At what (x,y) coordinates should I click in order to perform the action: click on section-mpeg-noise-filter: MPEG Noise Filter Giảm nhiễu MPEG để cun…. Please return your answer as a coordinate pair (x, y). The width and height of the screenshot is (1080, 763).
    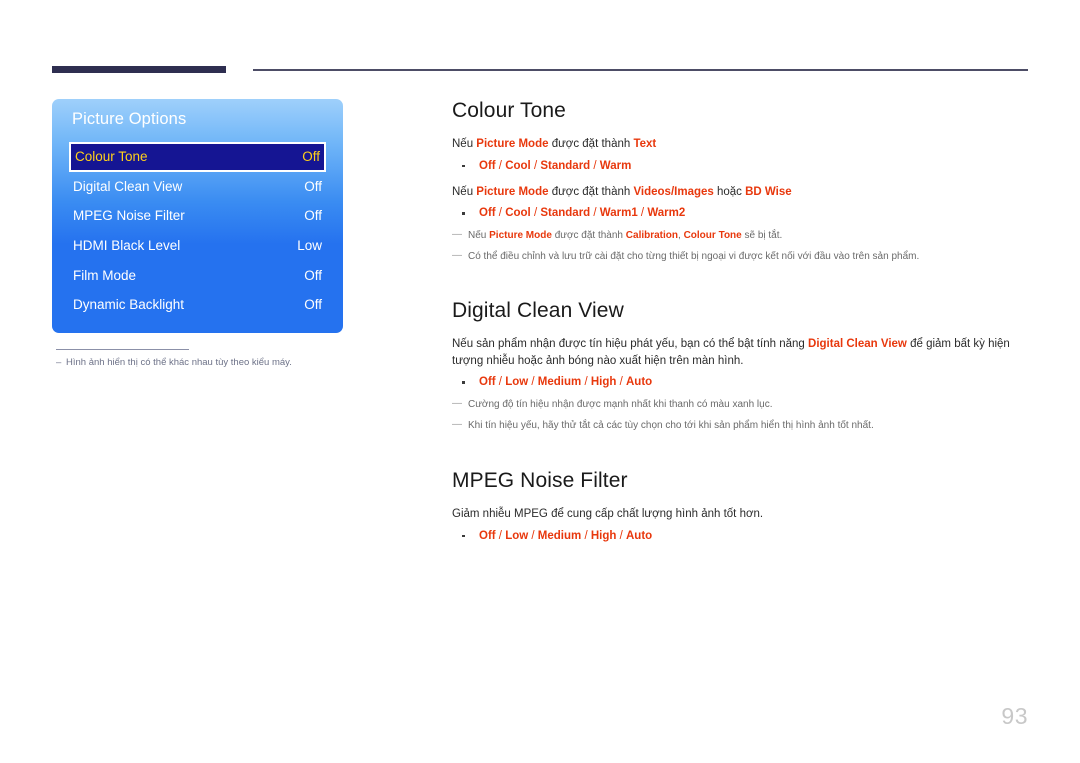
    Looking at the image, I should click on (742, 506).